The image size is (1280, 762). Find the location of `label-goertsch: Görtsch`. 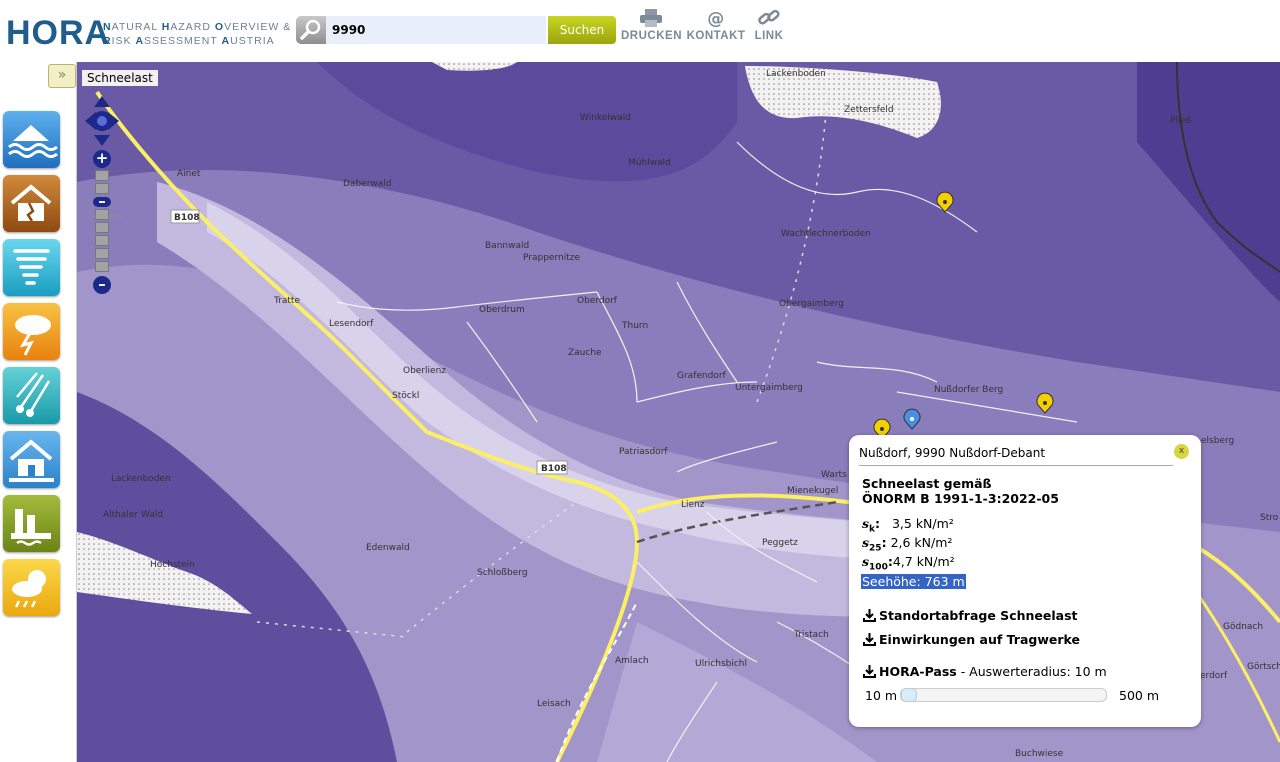

label-goertsch: Görtsch is located at coordinates (1263, 667).